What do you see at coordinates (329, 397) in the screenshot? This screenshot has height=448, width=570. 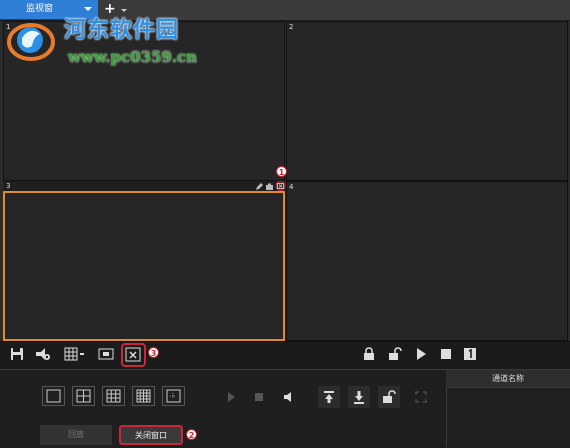 I see `upload-button` at bounding box center [329, 397].